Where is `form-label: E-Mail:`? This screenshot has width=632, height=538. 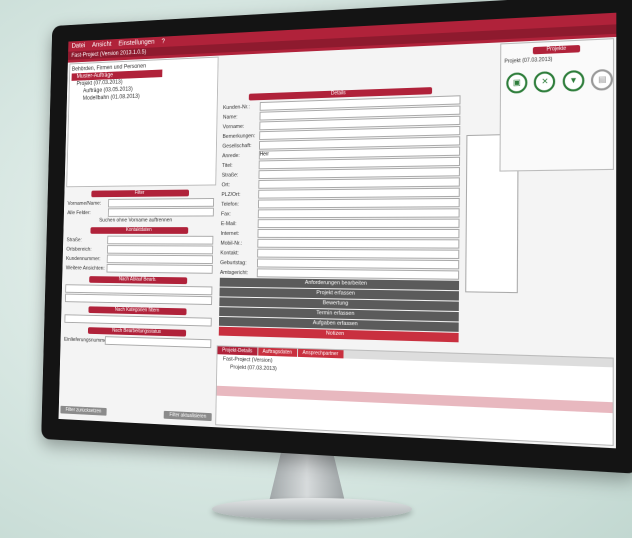 form-label: E-Mail: is located at coordinates (228, 223).